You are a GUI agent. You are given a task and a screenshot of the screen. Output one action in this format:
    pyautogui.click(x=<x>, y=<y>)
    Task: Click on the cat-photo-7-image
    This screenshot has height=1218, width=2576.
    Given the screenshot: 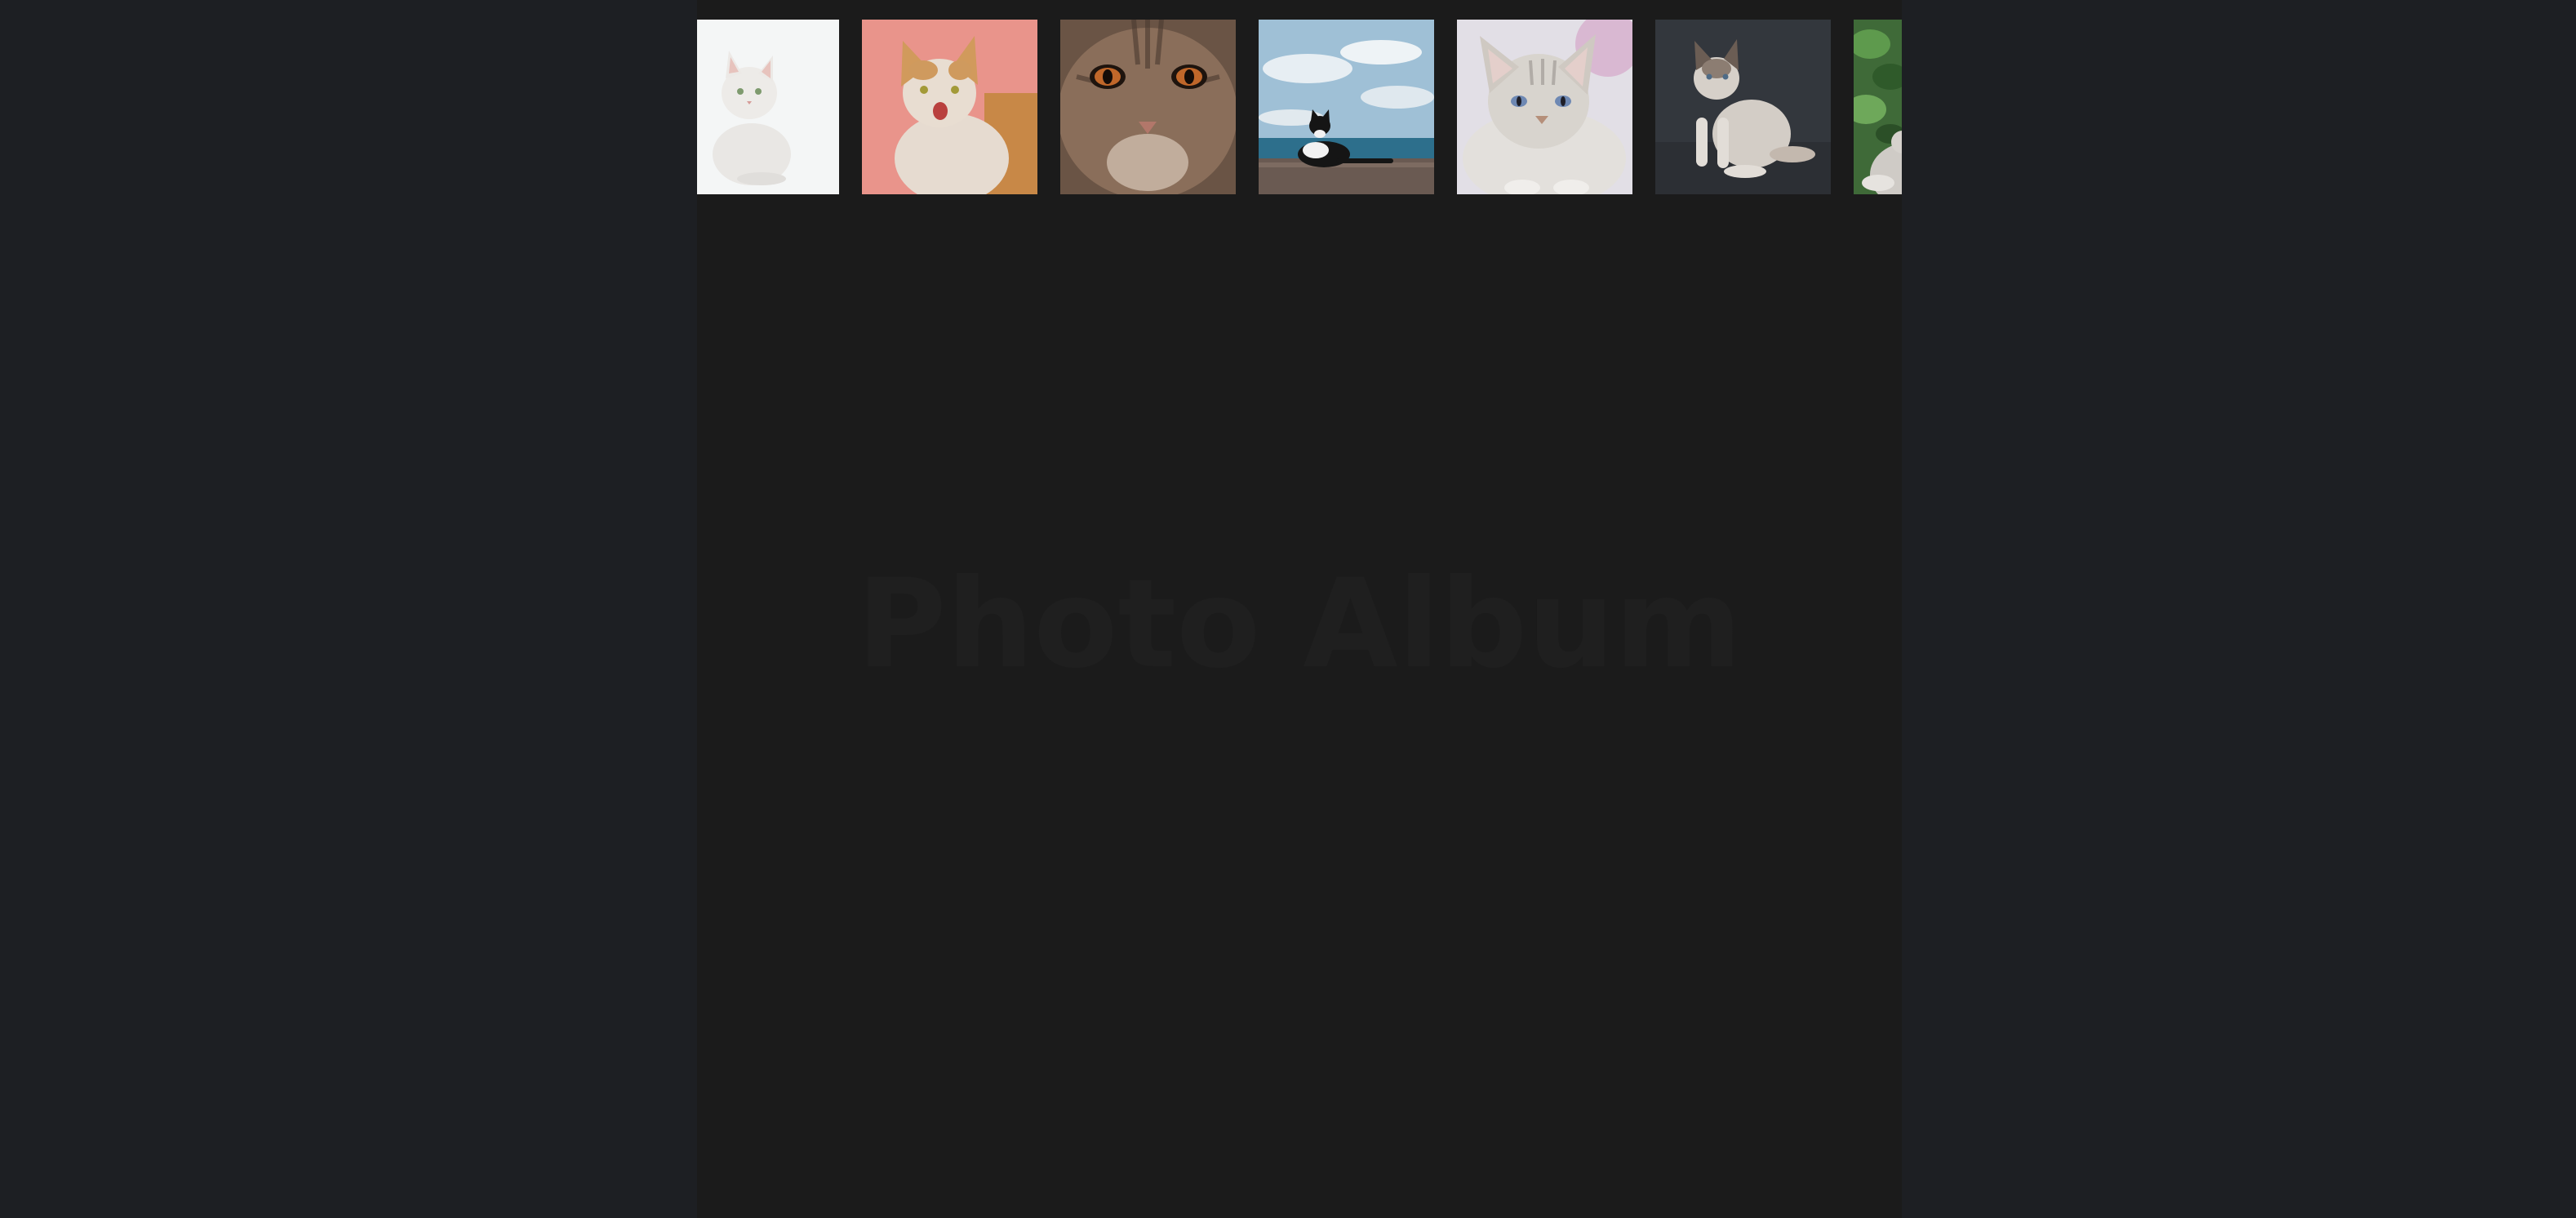 What is the action you would take?
    pyautogui.click(x=1878, y=107)
    